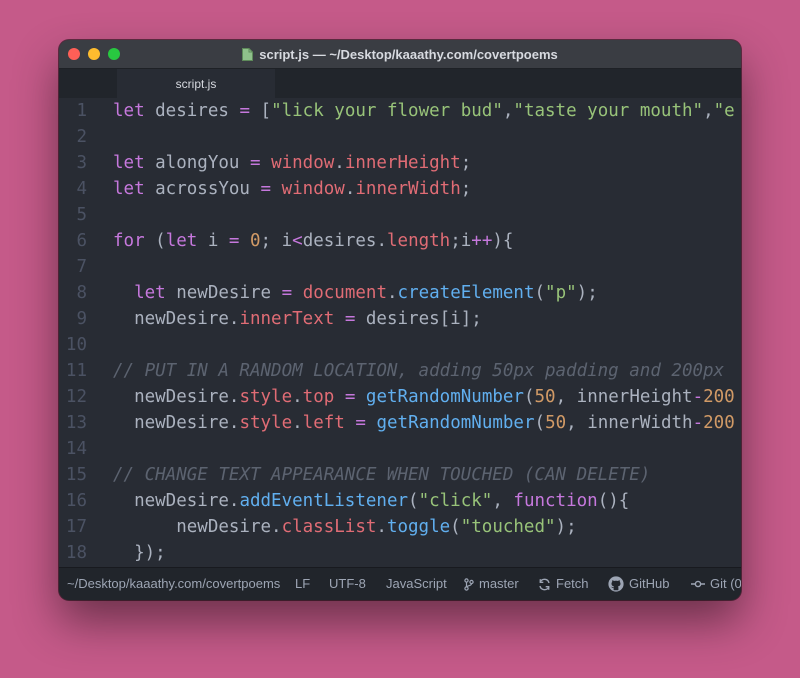 Image resolution: width=800 pixels, height=678 pixels. I want to click on code-token: function, so click(555, 501).